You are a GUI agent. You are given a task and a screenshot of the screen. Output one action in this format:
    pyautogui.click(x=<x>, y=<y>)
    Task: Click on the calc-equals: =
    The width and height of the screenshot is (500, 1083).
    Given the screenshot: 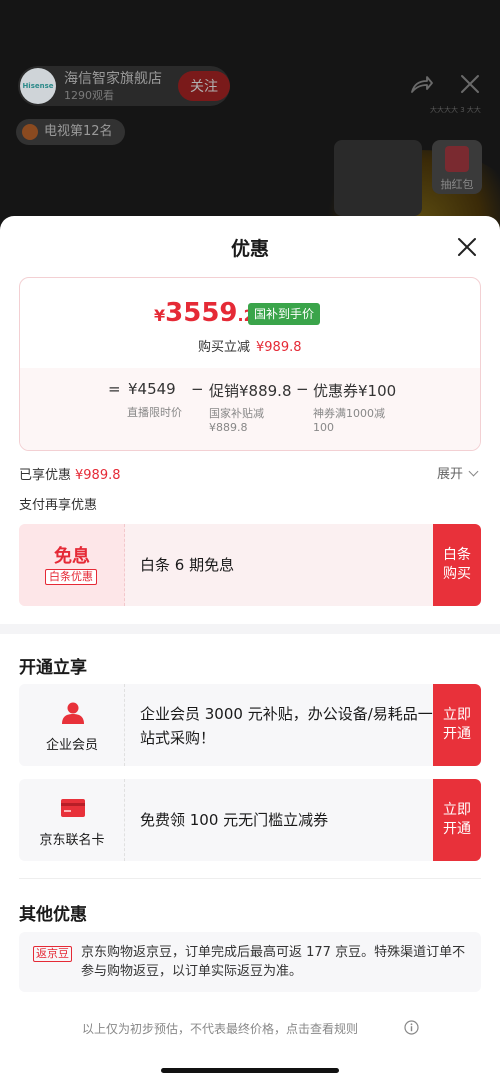 What is the action you would take?
    pyautogui.click(x=114, y=389)
    